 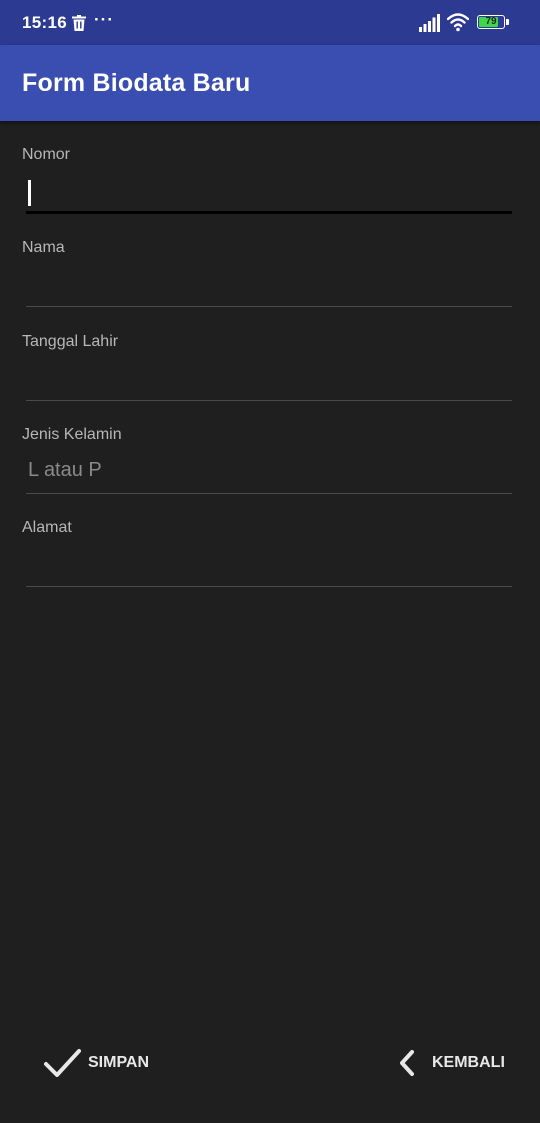 What do you see at coordinates (407, 1063) in the screenshot?
I see `chevron-left-icon` at bounding box center [407, 1063].